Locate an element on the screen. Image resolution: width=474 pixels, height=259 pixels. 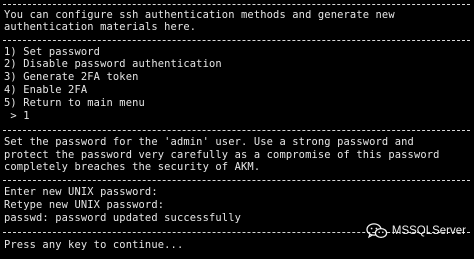
menu-item-disable-password-auth: 2) Disable password authentication is located at coordinates (113, 64).